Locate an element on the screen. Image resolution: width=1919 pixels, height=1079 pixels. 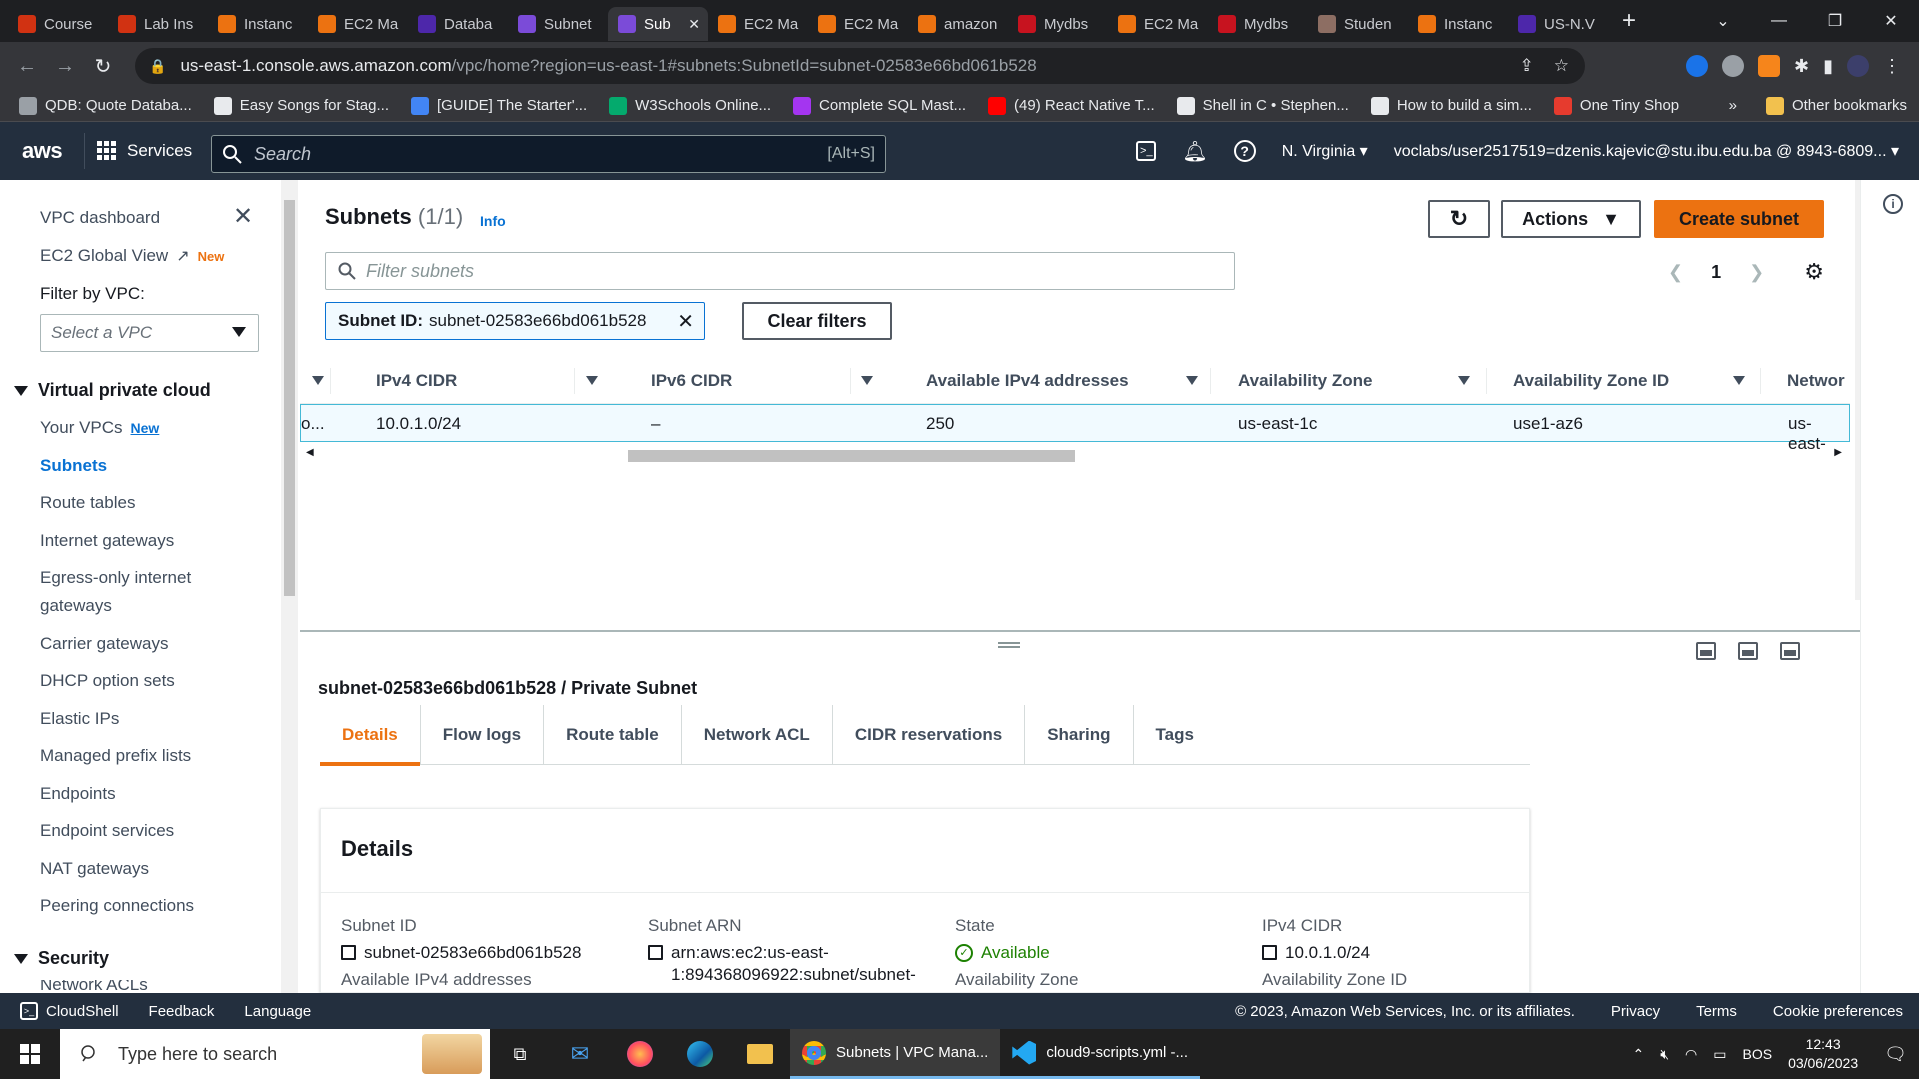
bookmark-star-icon: ☆ is located at coordinates (1561, 66).